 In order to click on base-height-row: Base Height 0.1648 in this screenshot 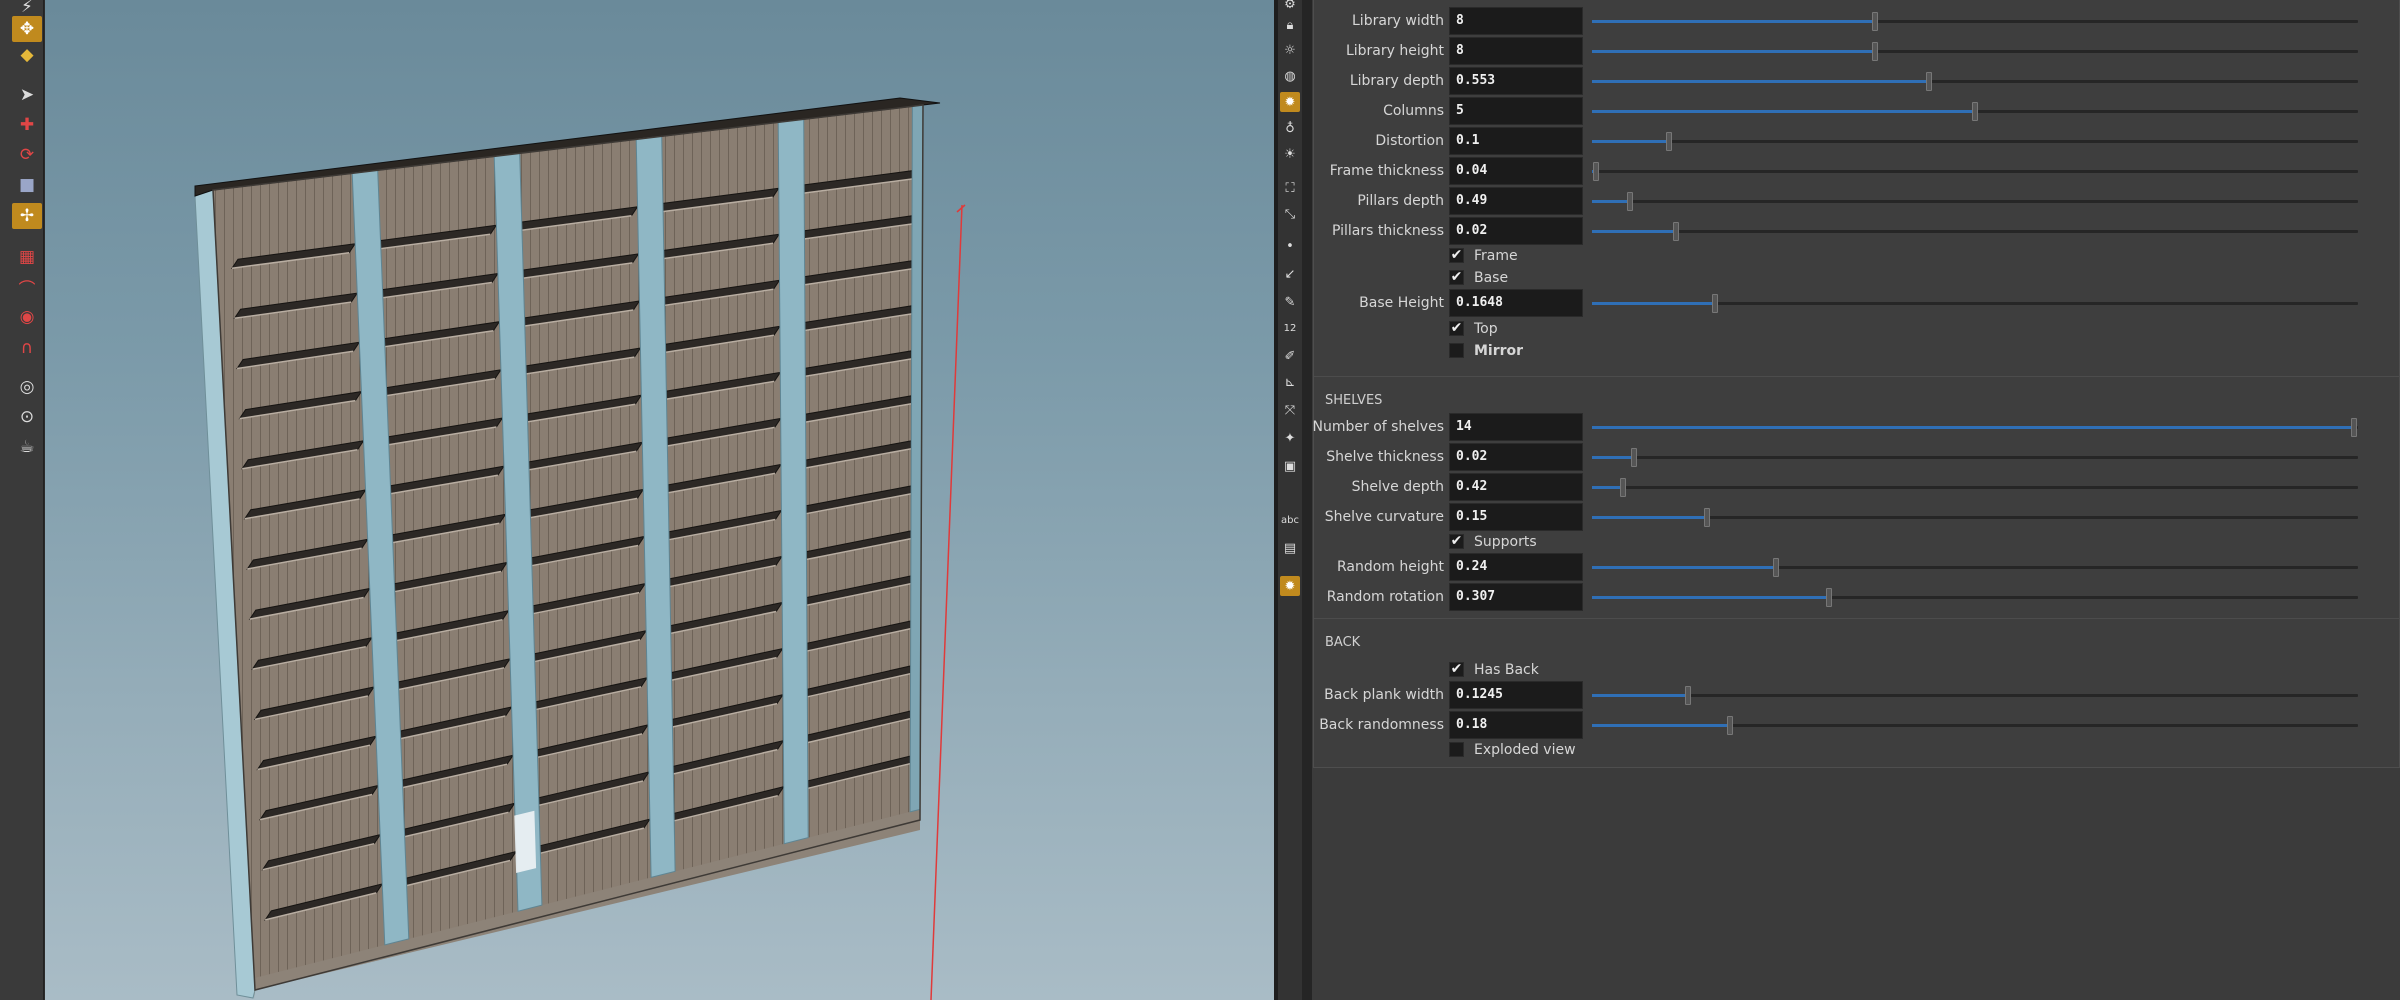, I will do `click(1857, 303)`.